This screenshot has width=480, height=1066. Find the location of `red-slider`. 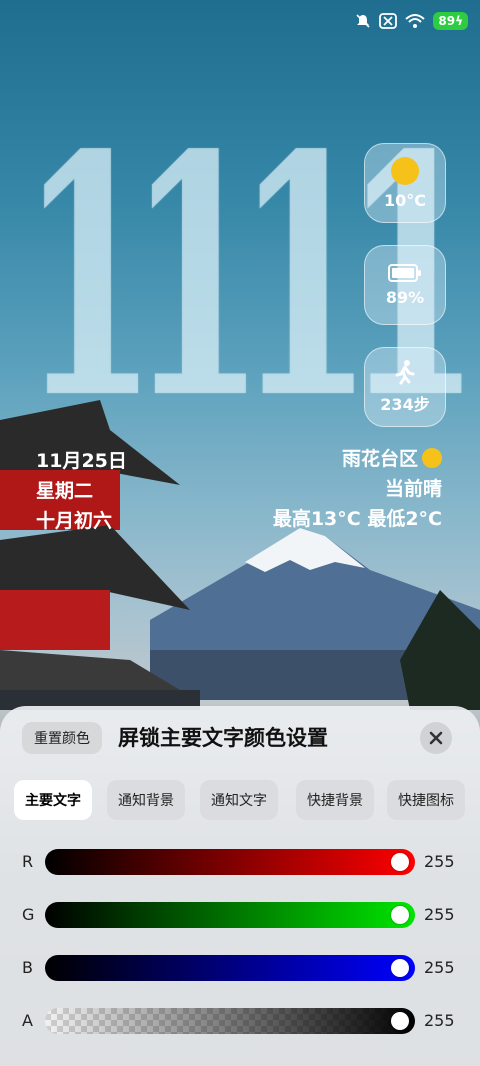

red-slider is located at coordinates (230, 862).